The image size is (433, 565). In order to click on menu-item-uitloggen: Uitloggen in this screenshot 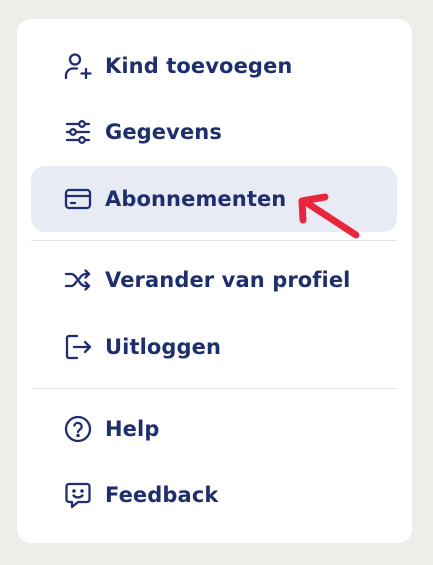, I will do `click(214, 347)`.